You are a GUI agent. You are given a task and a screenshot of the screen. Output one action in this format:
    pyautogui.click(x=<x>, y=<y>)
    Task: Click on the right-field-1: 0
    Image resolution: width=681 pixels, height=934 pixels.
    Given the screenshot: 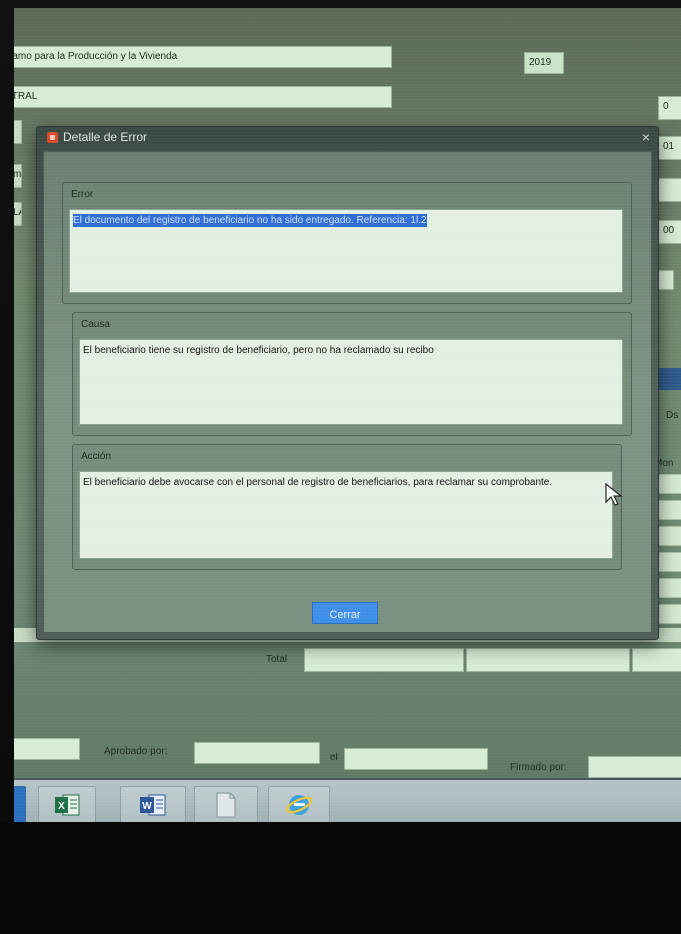 What is the action you would take?
    pyautogui.click(x=669, y=108)
    